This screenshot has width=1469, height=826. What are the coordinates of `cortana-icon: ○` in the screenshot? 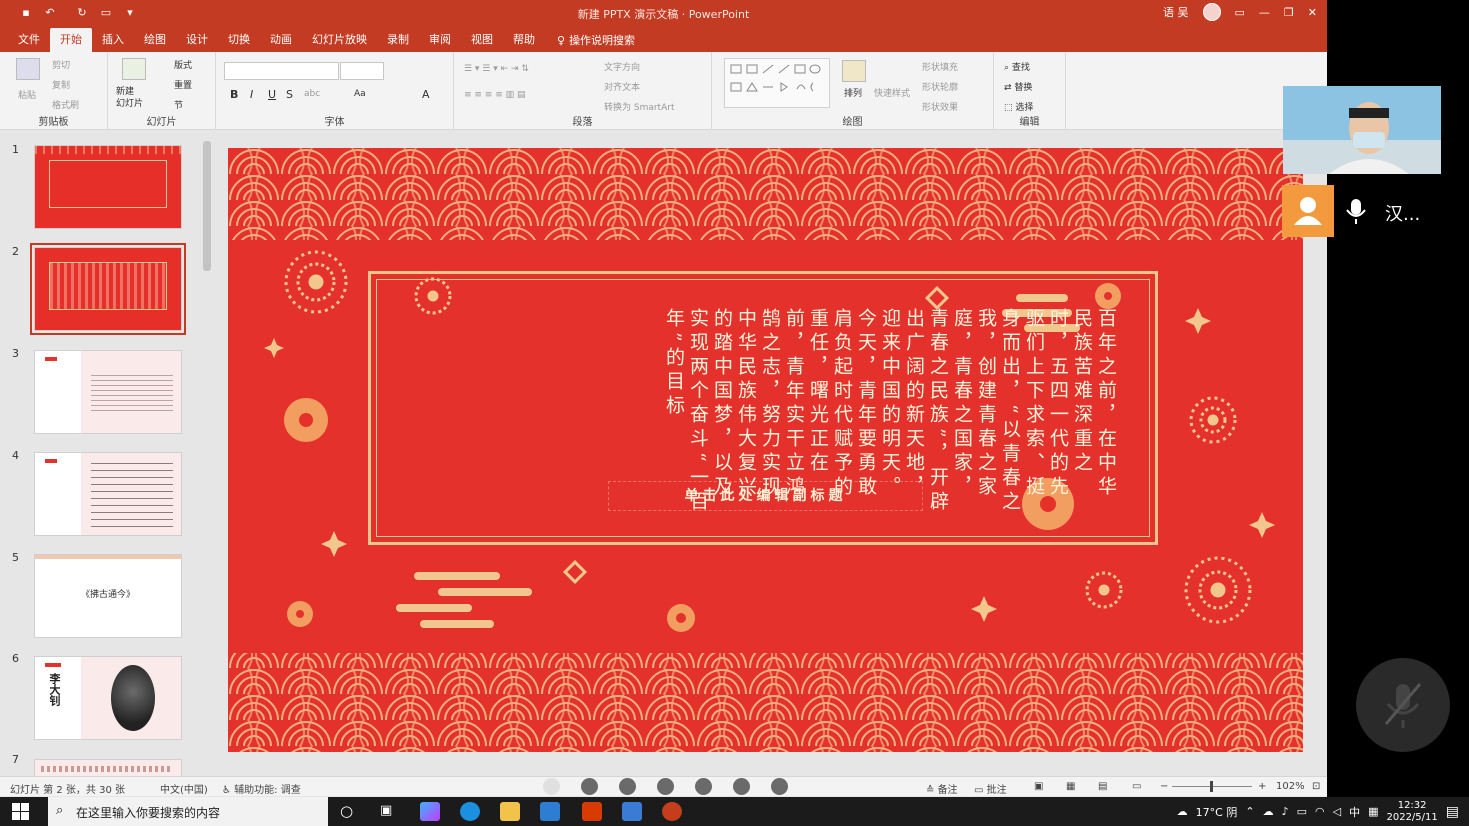 It's located at (346, 811).